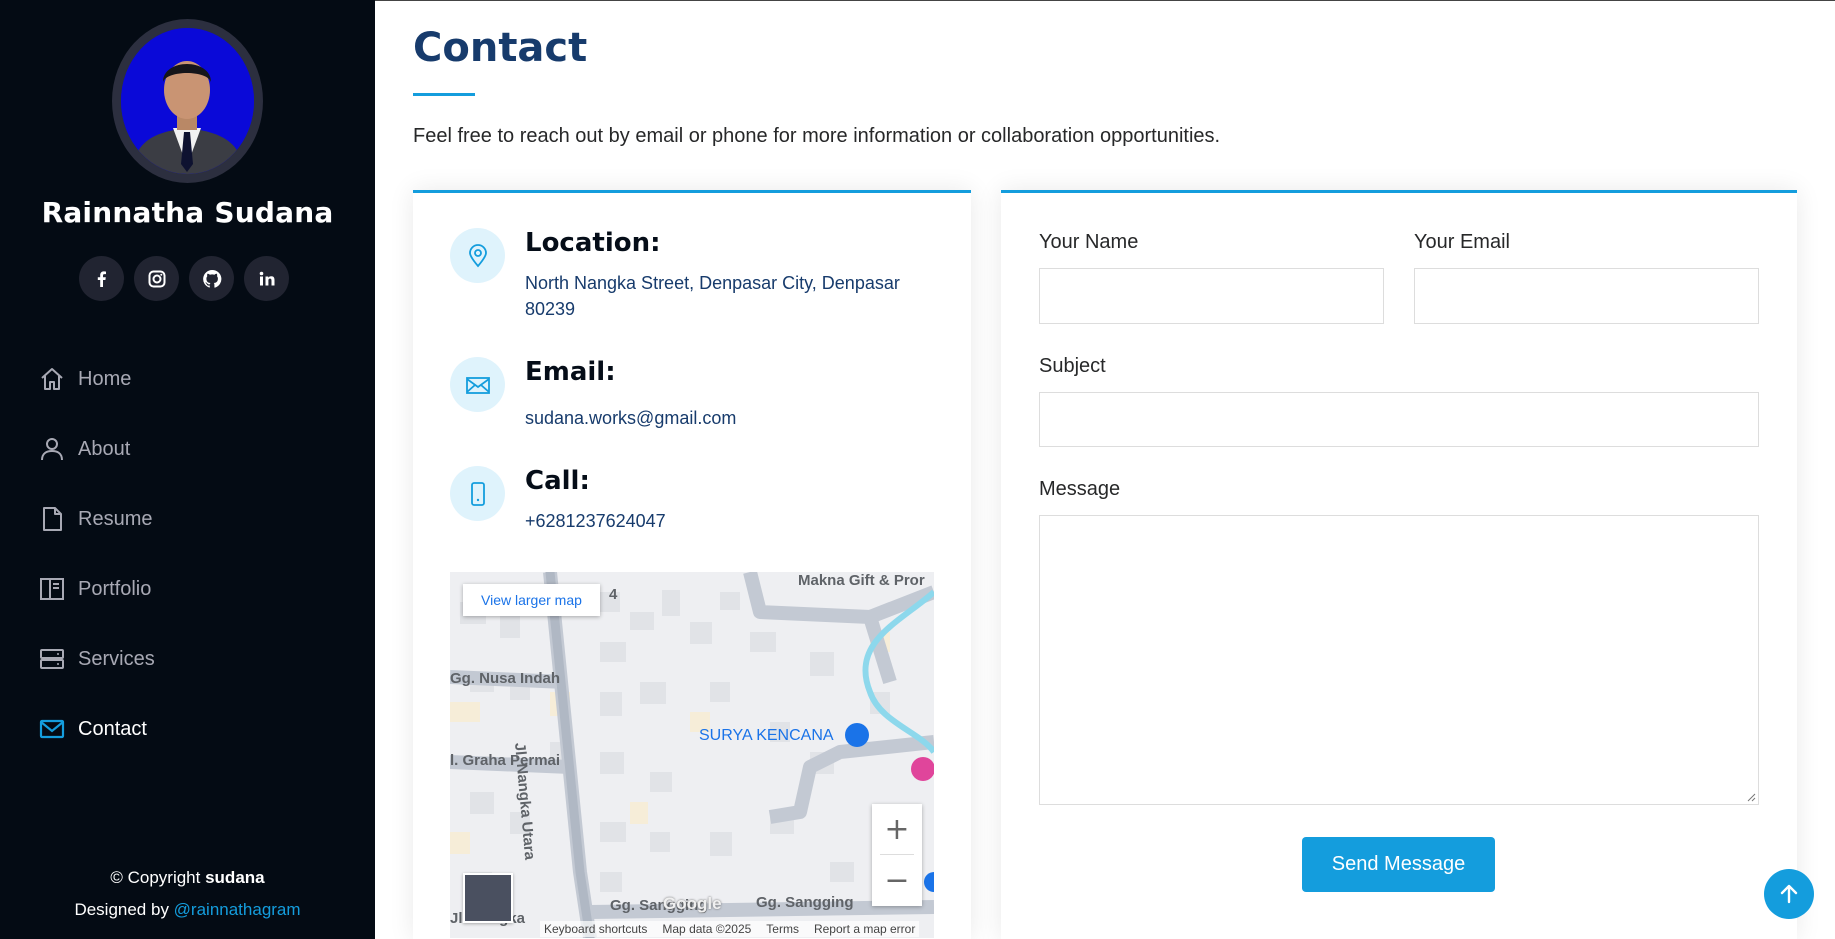 This screenshot has height=939, width=1835. What do you see at coordinates (1399, 419) in the screenshot?
I see `subject-input` at bounding box center [1399, 419].